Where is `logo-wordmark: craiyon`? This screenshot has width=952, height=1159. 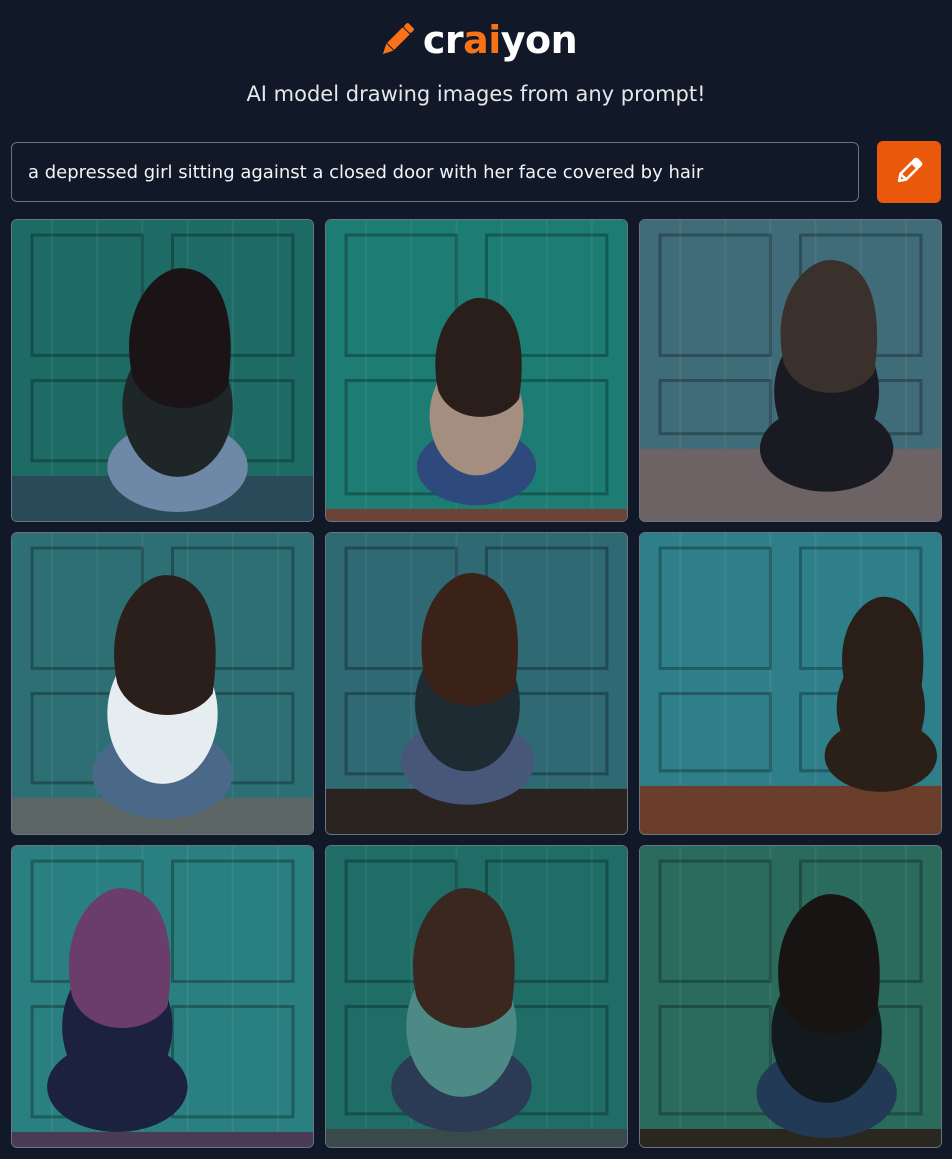
logo-wordmark: craiyon is located at coordinates (500, 40).